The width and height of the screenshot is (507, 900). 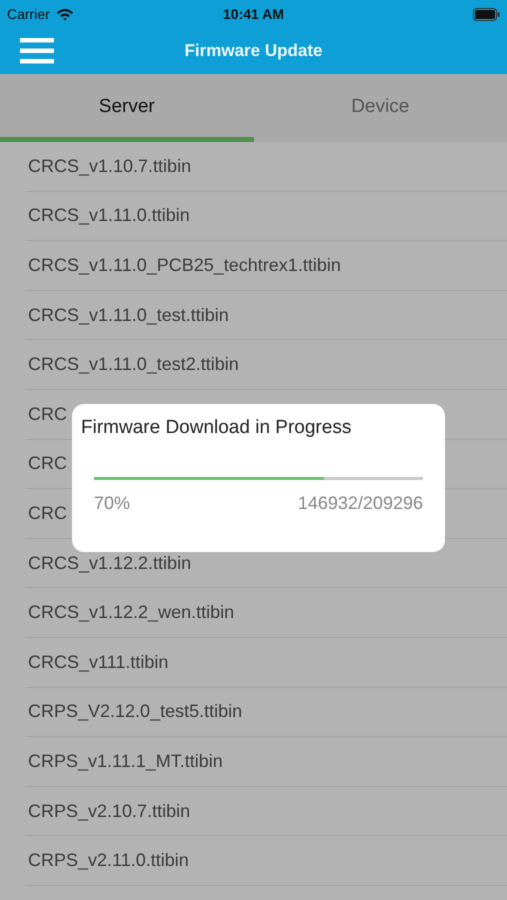 What do you see at coordinates (109, 215) in the screenshot?
I see `file-name: CRCS_v1.11.0.ttibin` at bounding box center [109, 215].